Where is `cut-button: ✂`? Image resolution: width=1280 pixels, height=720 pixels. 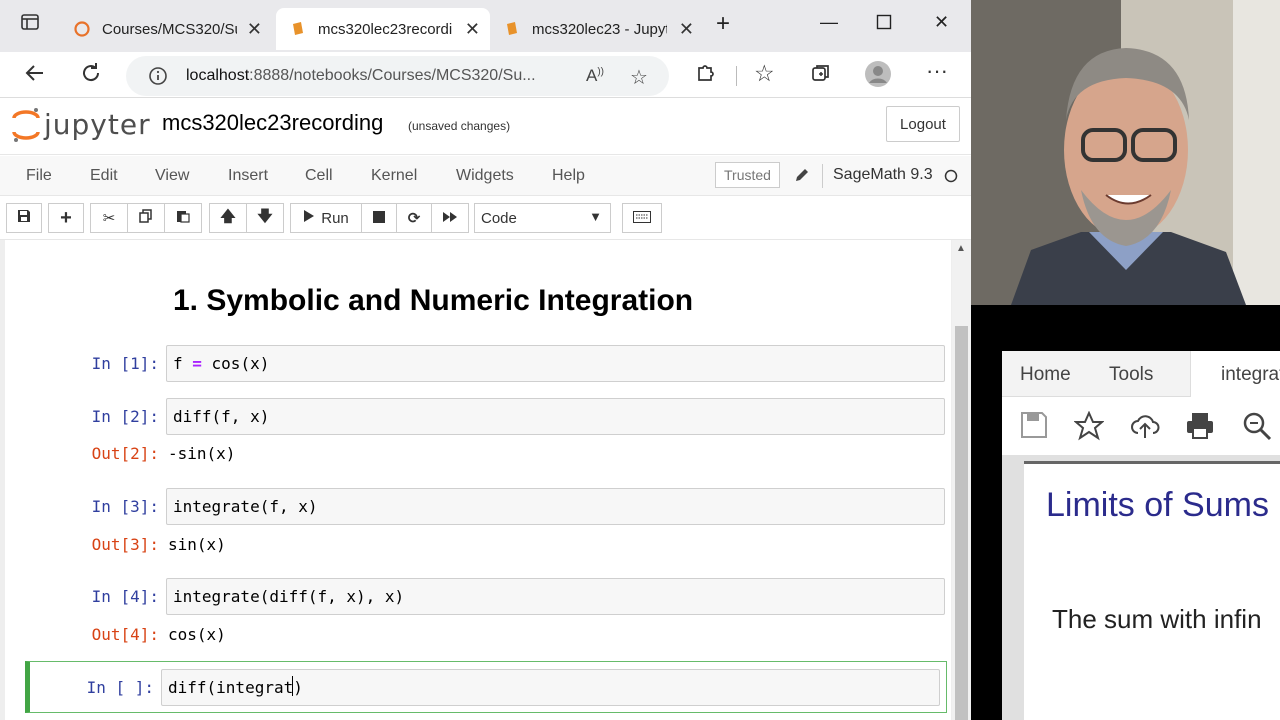 cut-button: ✂ is located at coordinates (109, 218).